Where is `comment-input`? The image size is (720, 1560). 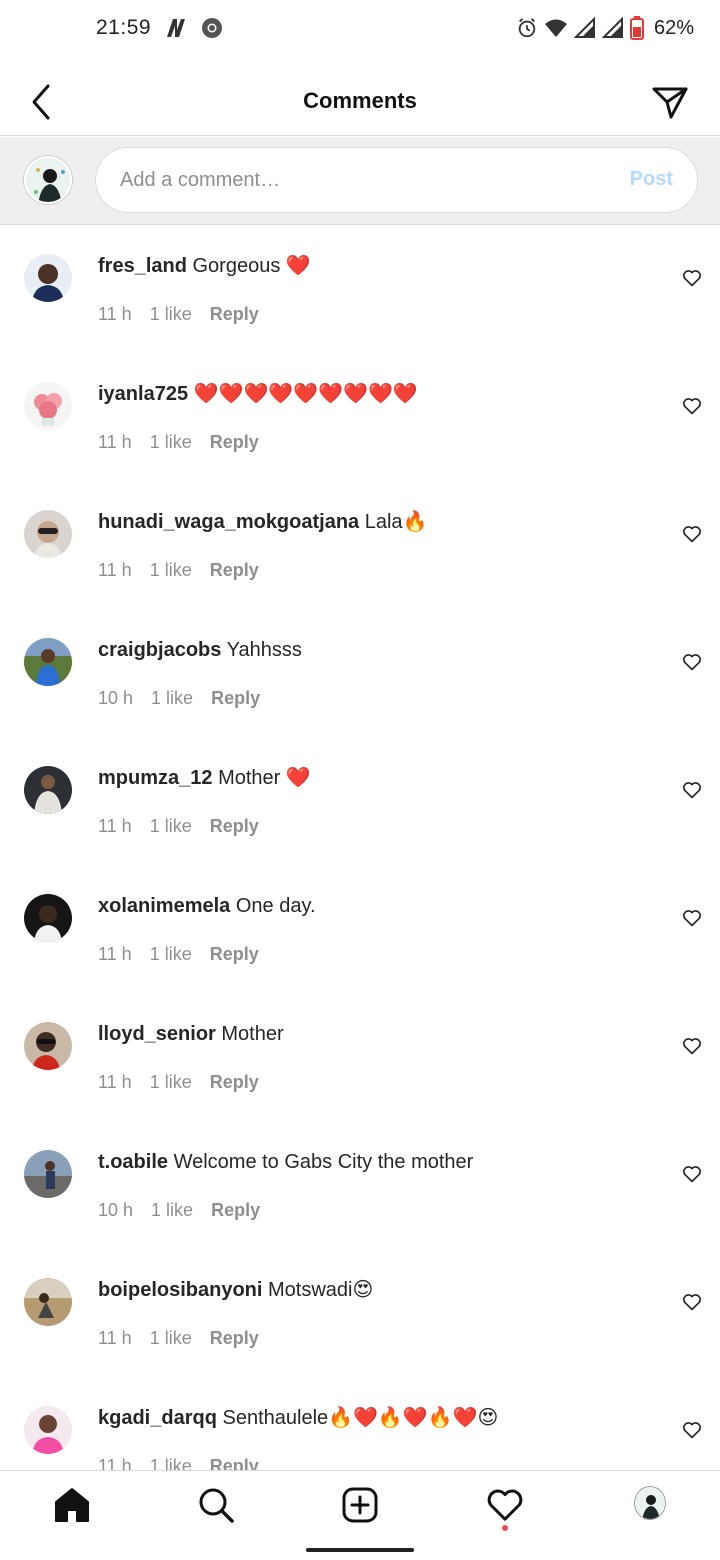 comment-input is located at coordinates (360, 180).